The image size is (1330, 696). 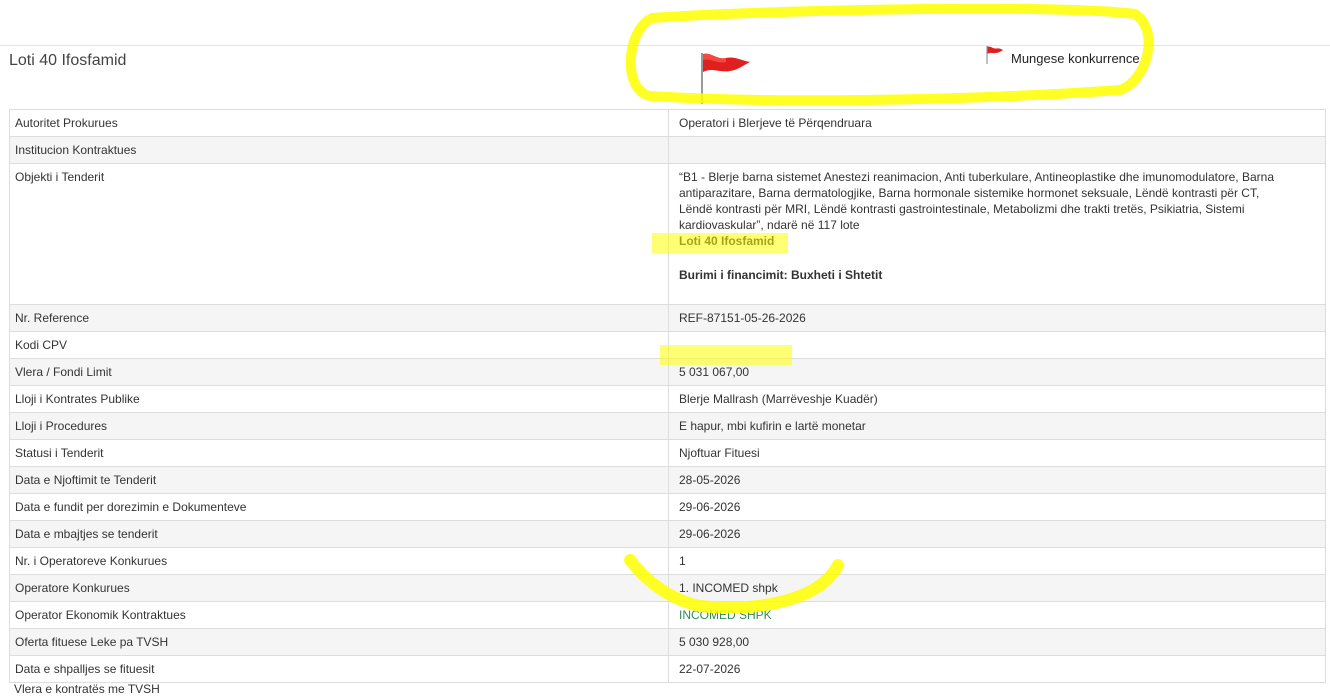 What do you see at coordinates (339, 150) in the screenshot?
I see `row-label: Institucion Kontraktues` at bounding box center [339, 150].